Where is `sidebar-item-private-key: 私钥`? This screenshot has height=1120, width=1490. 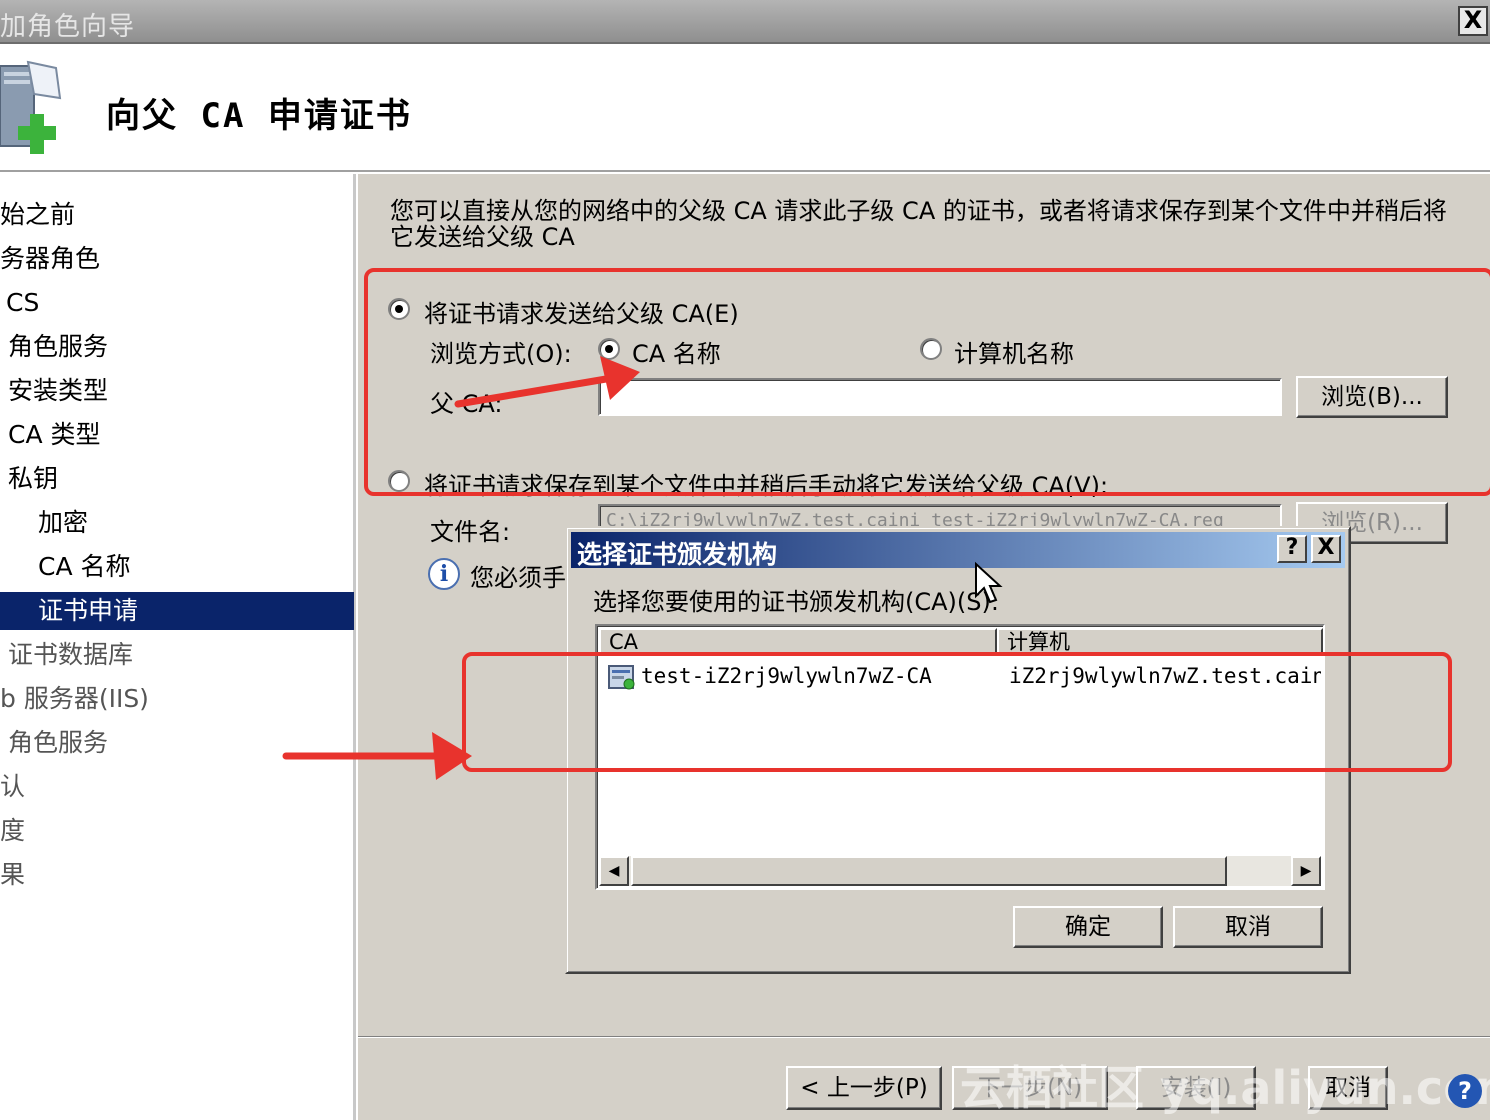 sidebar-item-private-key: 私钥 is located at coordinates (33, 479).